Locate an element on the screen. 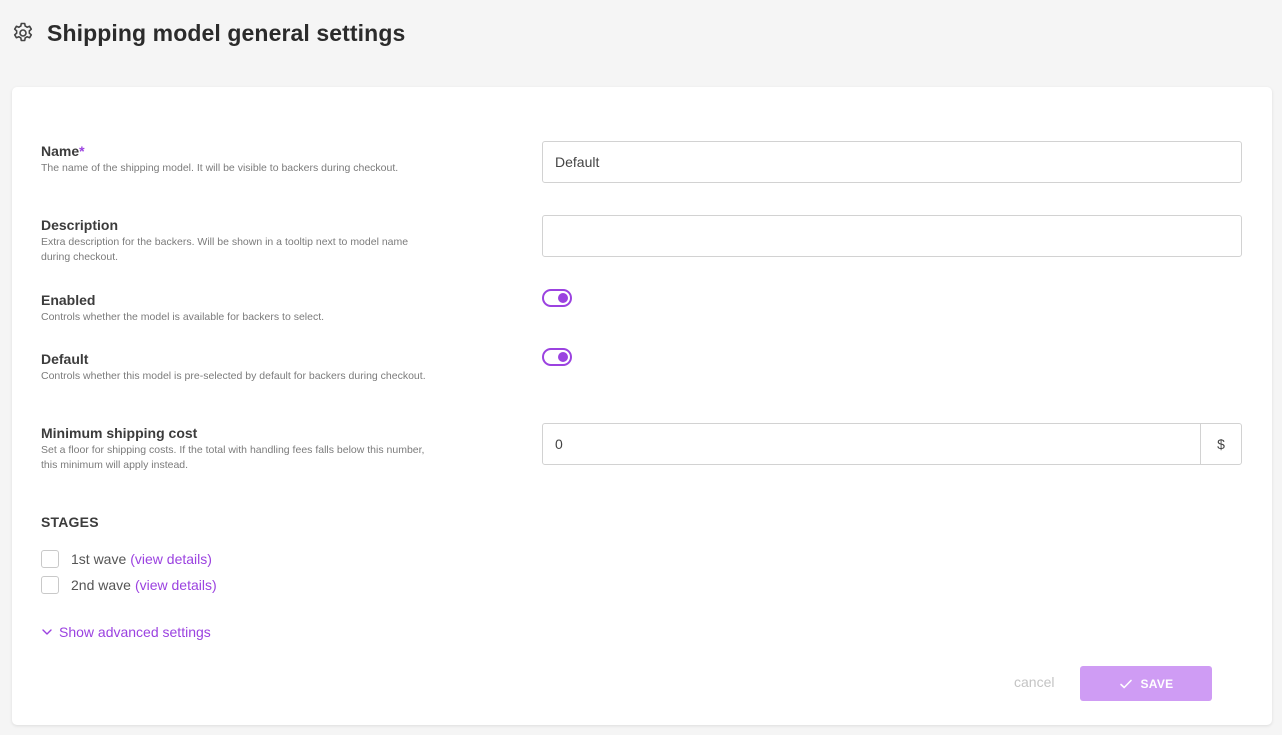  enabled-label: Enabled is located at coordinates (68, 300).